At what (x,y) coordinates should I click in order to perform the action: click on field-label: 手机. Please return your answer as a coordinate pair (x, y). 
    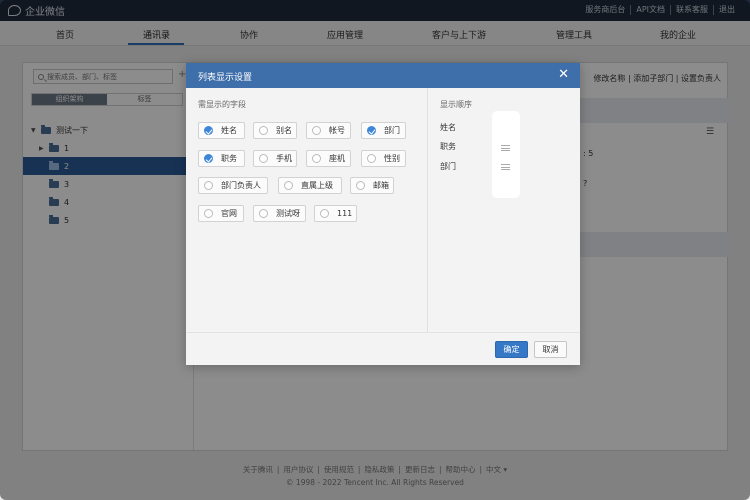
    Looking at the image, I should click on (284, 158).